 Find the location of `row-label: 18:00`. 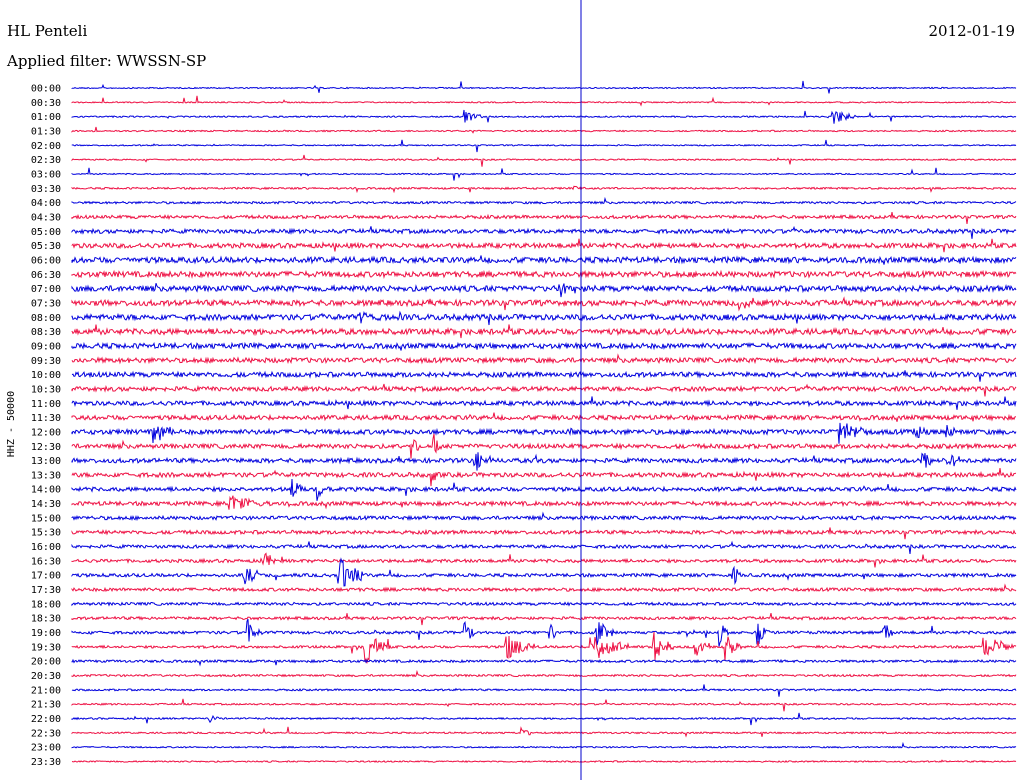

row-label: 18:00 is located at coordinates (46, 604).